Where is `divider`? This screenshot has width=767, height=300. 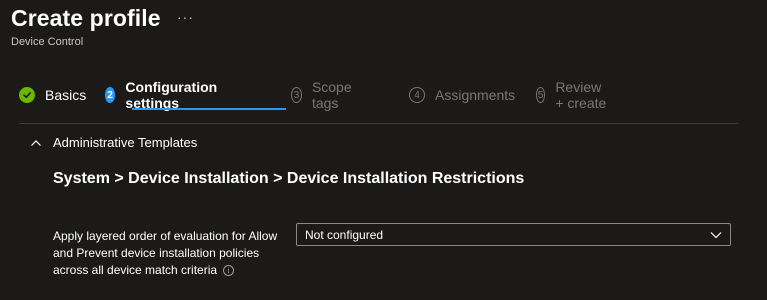 divider is located at coordinates (378, 123).